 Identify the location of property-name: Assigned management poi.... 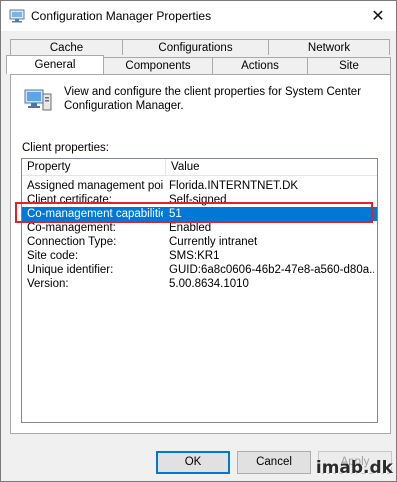
(95, 186).